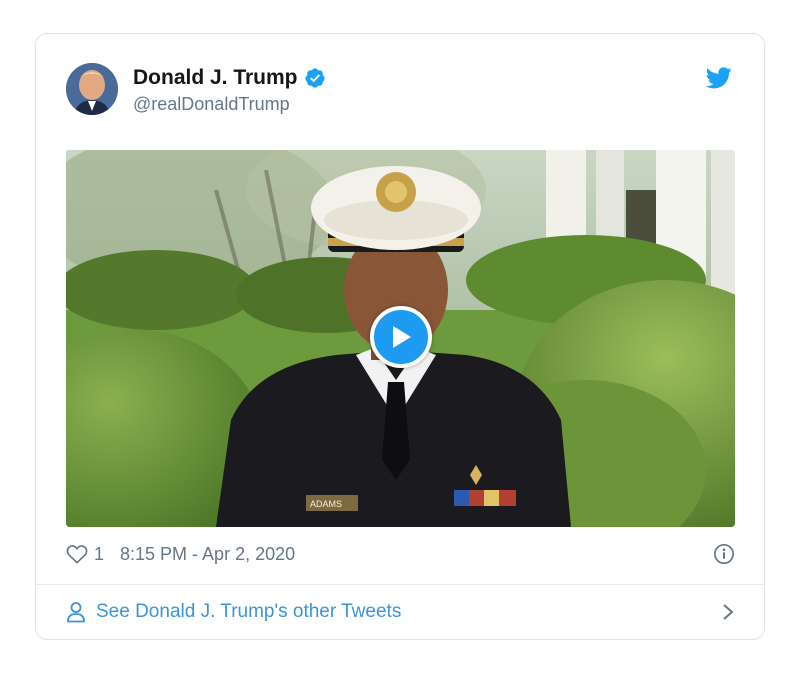 The width and height of the screenshot is (800, 677). I want to click on tweet-meta-row: 1 8:15 PM - Apr 2, 2020, so click(400, 554).